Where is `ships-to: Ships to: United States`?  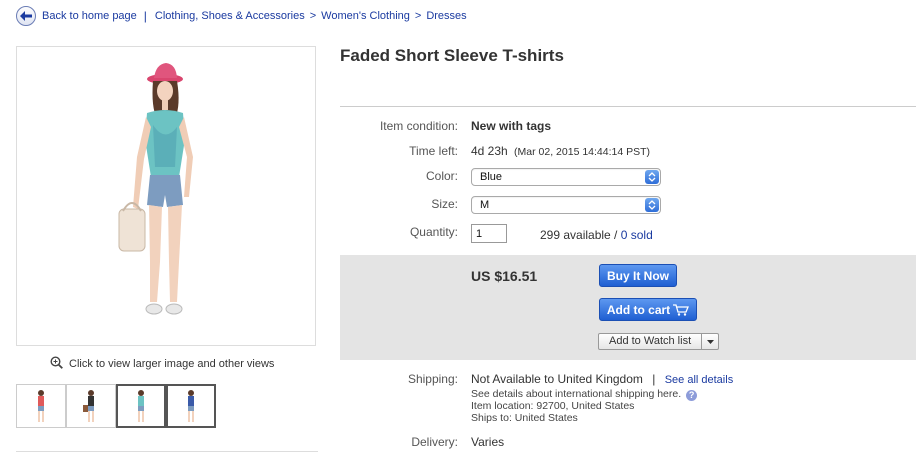 ships-to: Ships to: United States is located at coordinates (524, 418).